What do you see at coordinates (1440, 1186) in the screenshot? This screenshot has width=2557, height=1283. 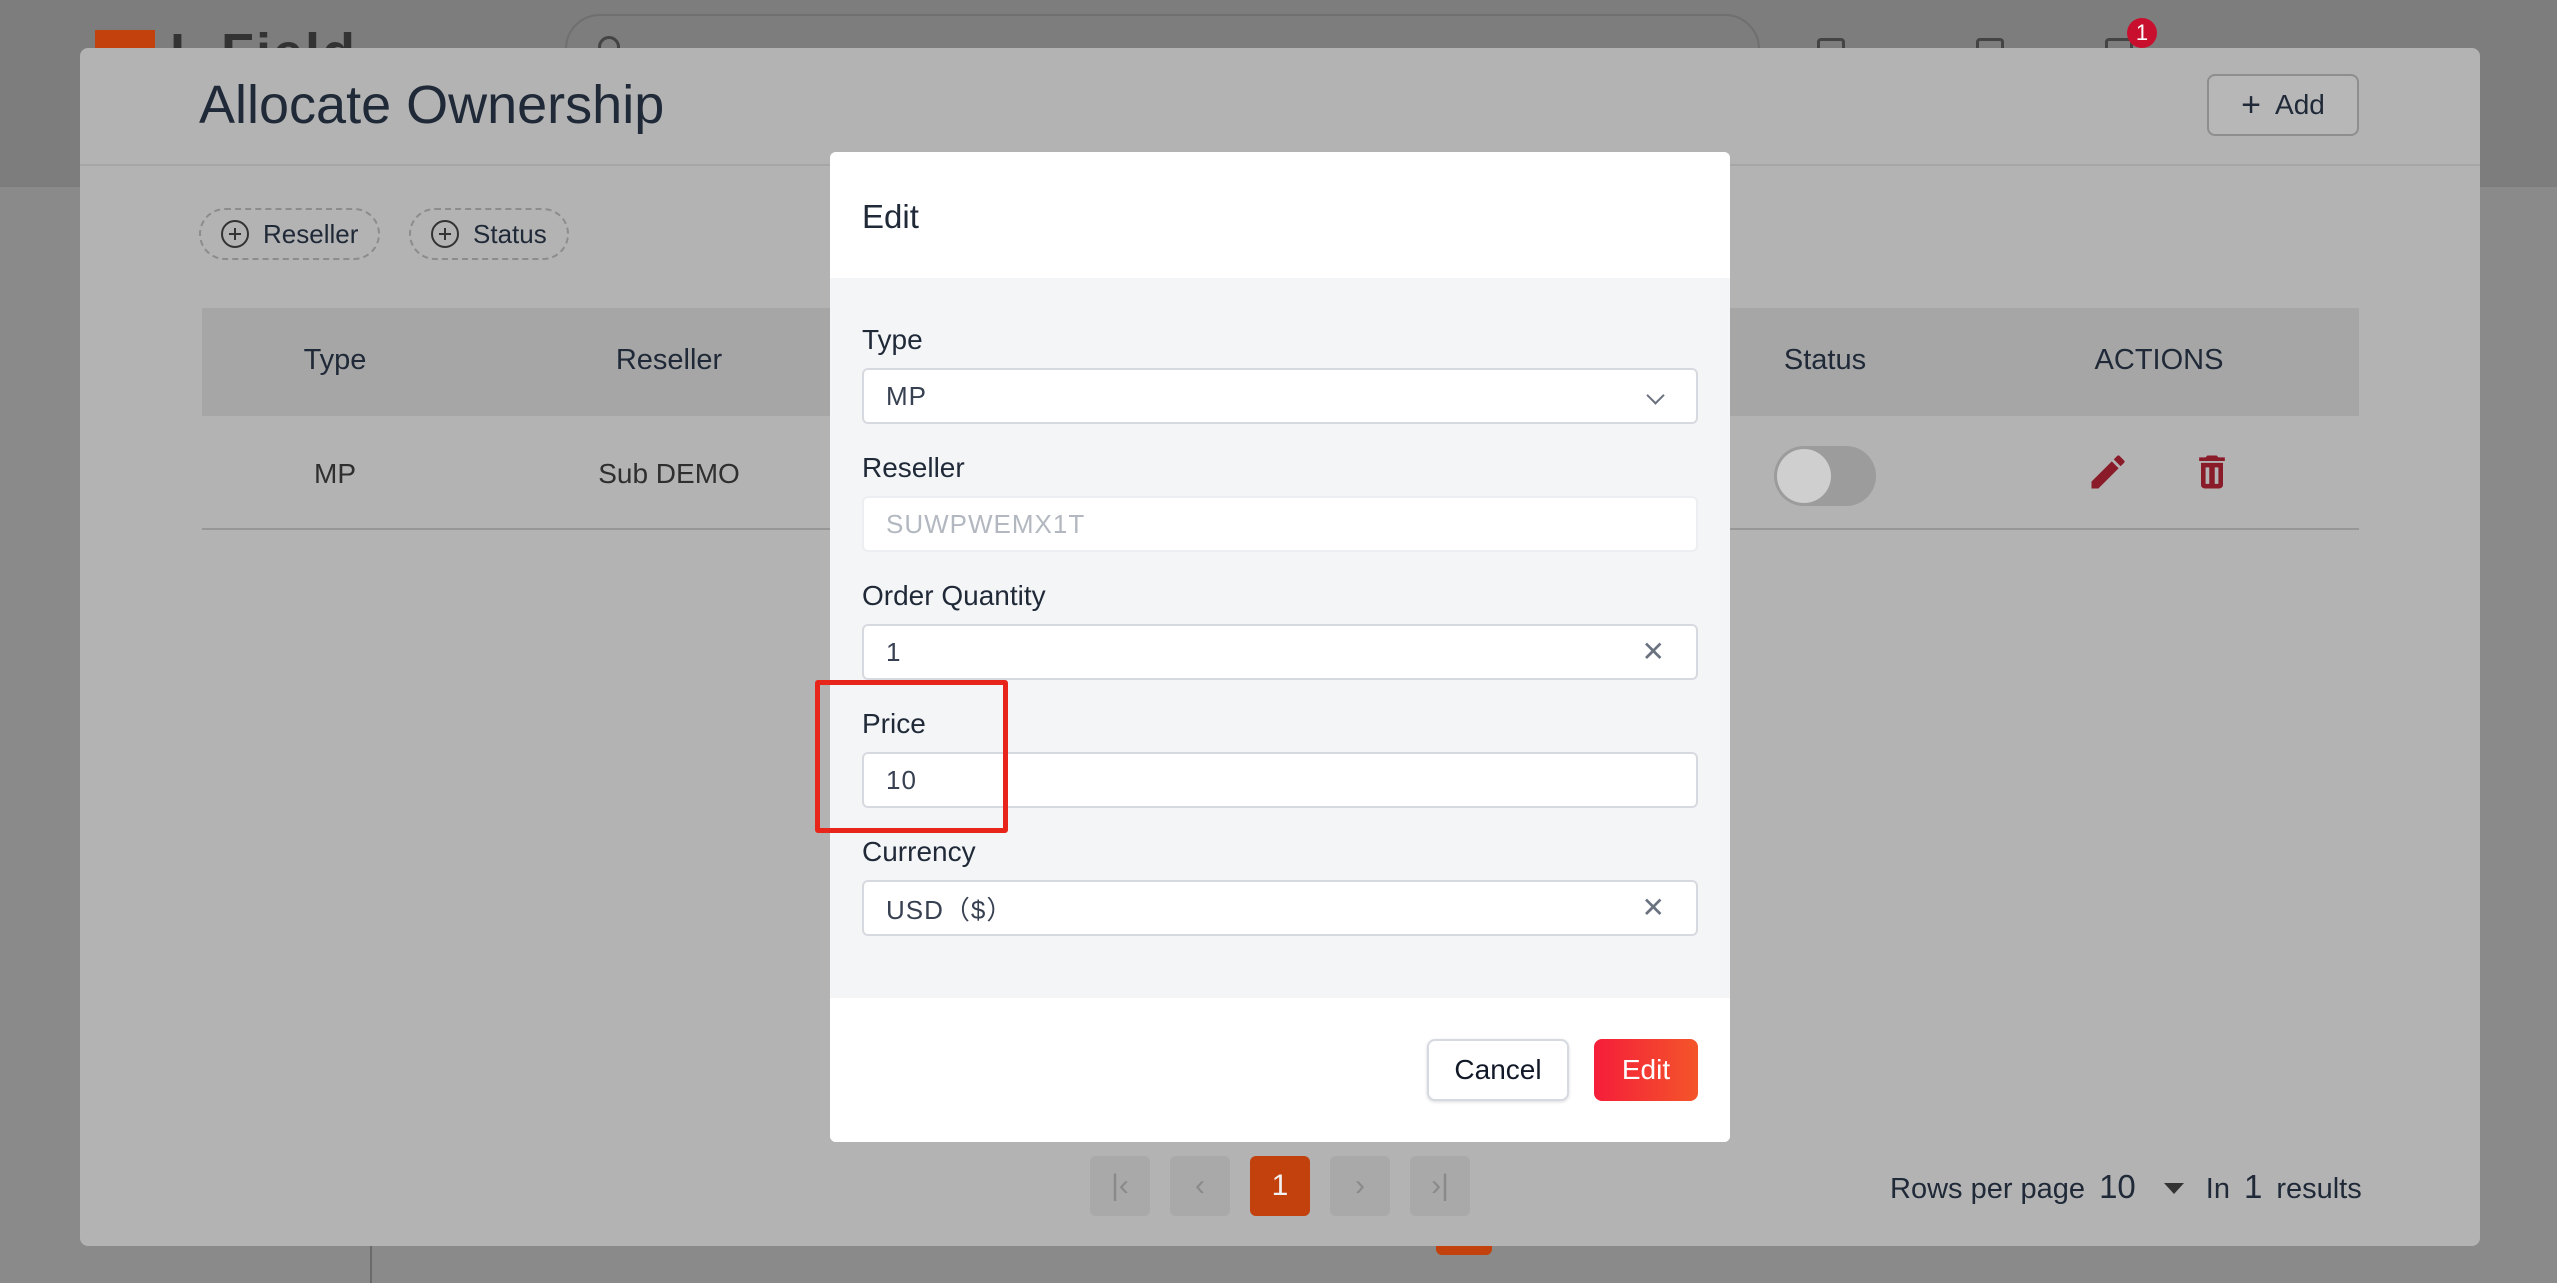 I see `last-page-button: ›|` at bounding box center [1440, 1186].